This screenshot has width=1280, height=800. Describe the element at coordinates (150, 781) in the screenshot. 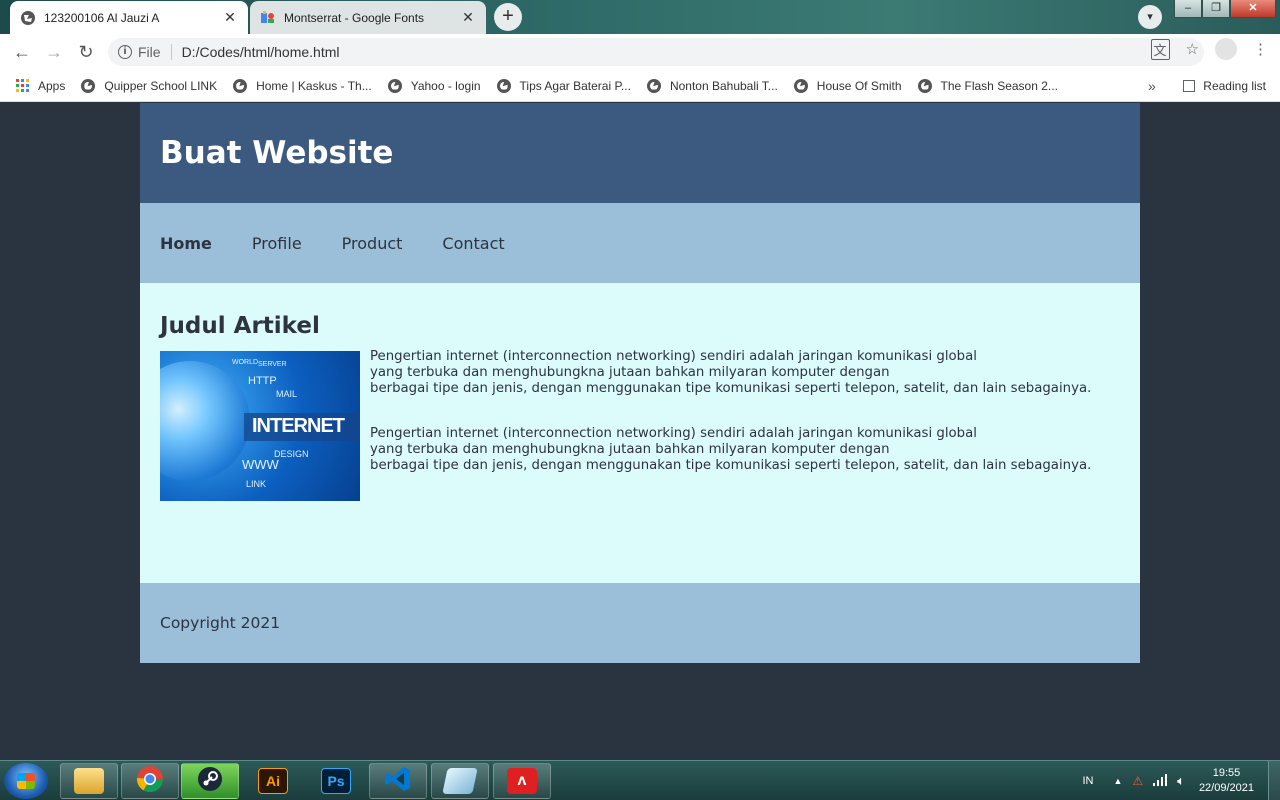

I see `taskbar-chrome` at that location.